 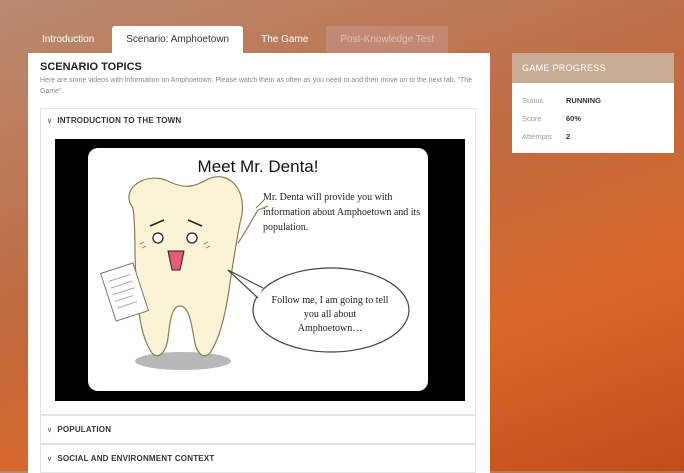 I want to click on score-row: Score 60%, so click(x=551, y=118).